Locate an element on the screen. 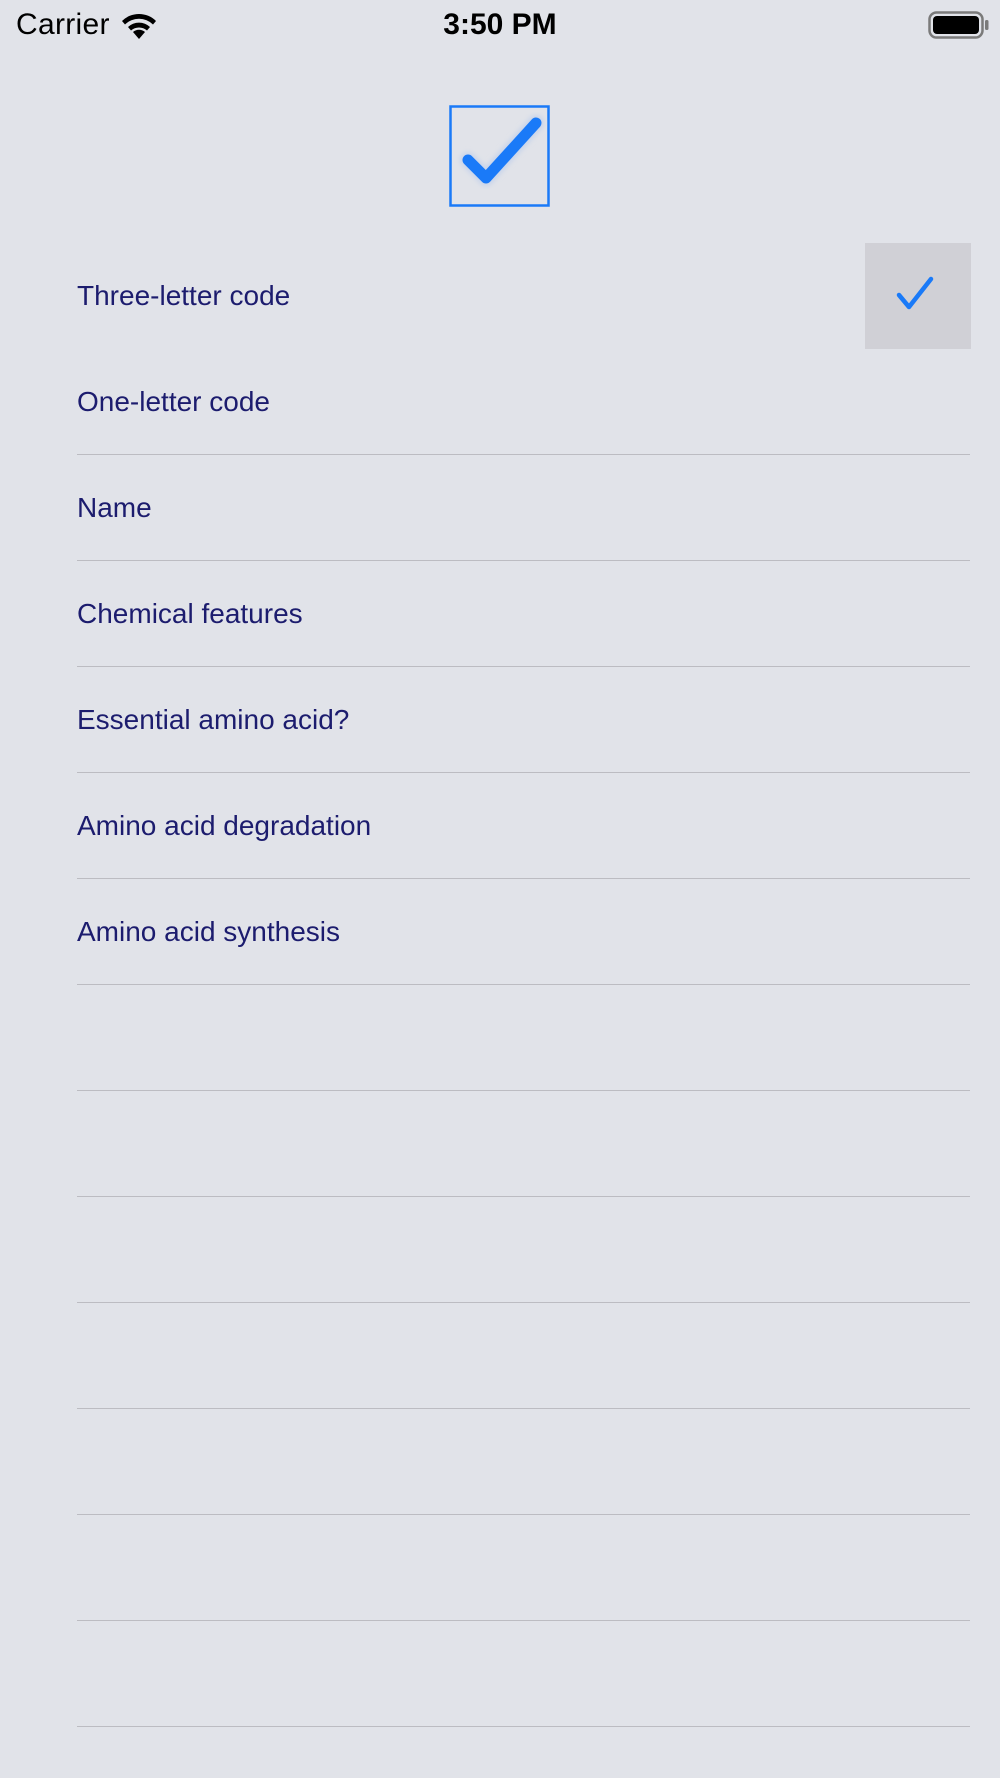 This screenshot has height=1778, width=1000. list-item-label: Essential amino acid? is located at coordinates (213, 719).